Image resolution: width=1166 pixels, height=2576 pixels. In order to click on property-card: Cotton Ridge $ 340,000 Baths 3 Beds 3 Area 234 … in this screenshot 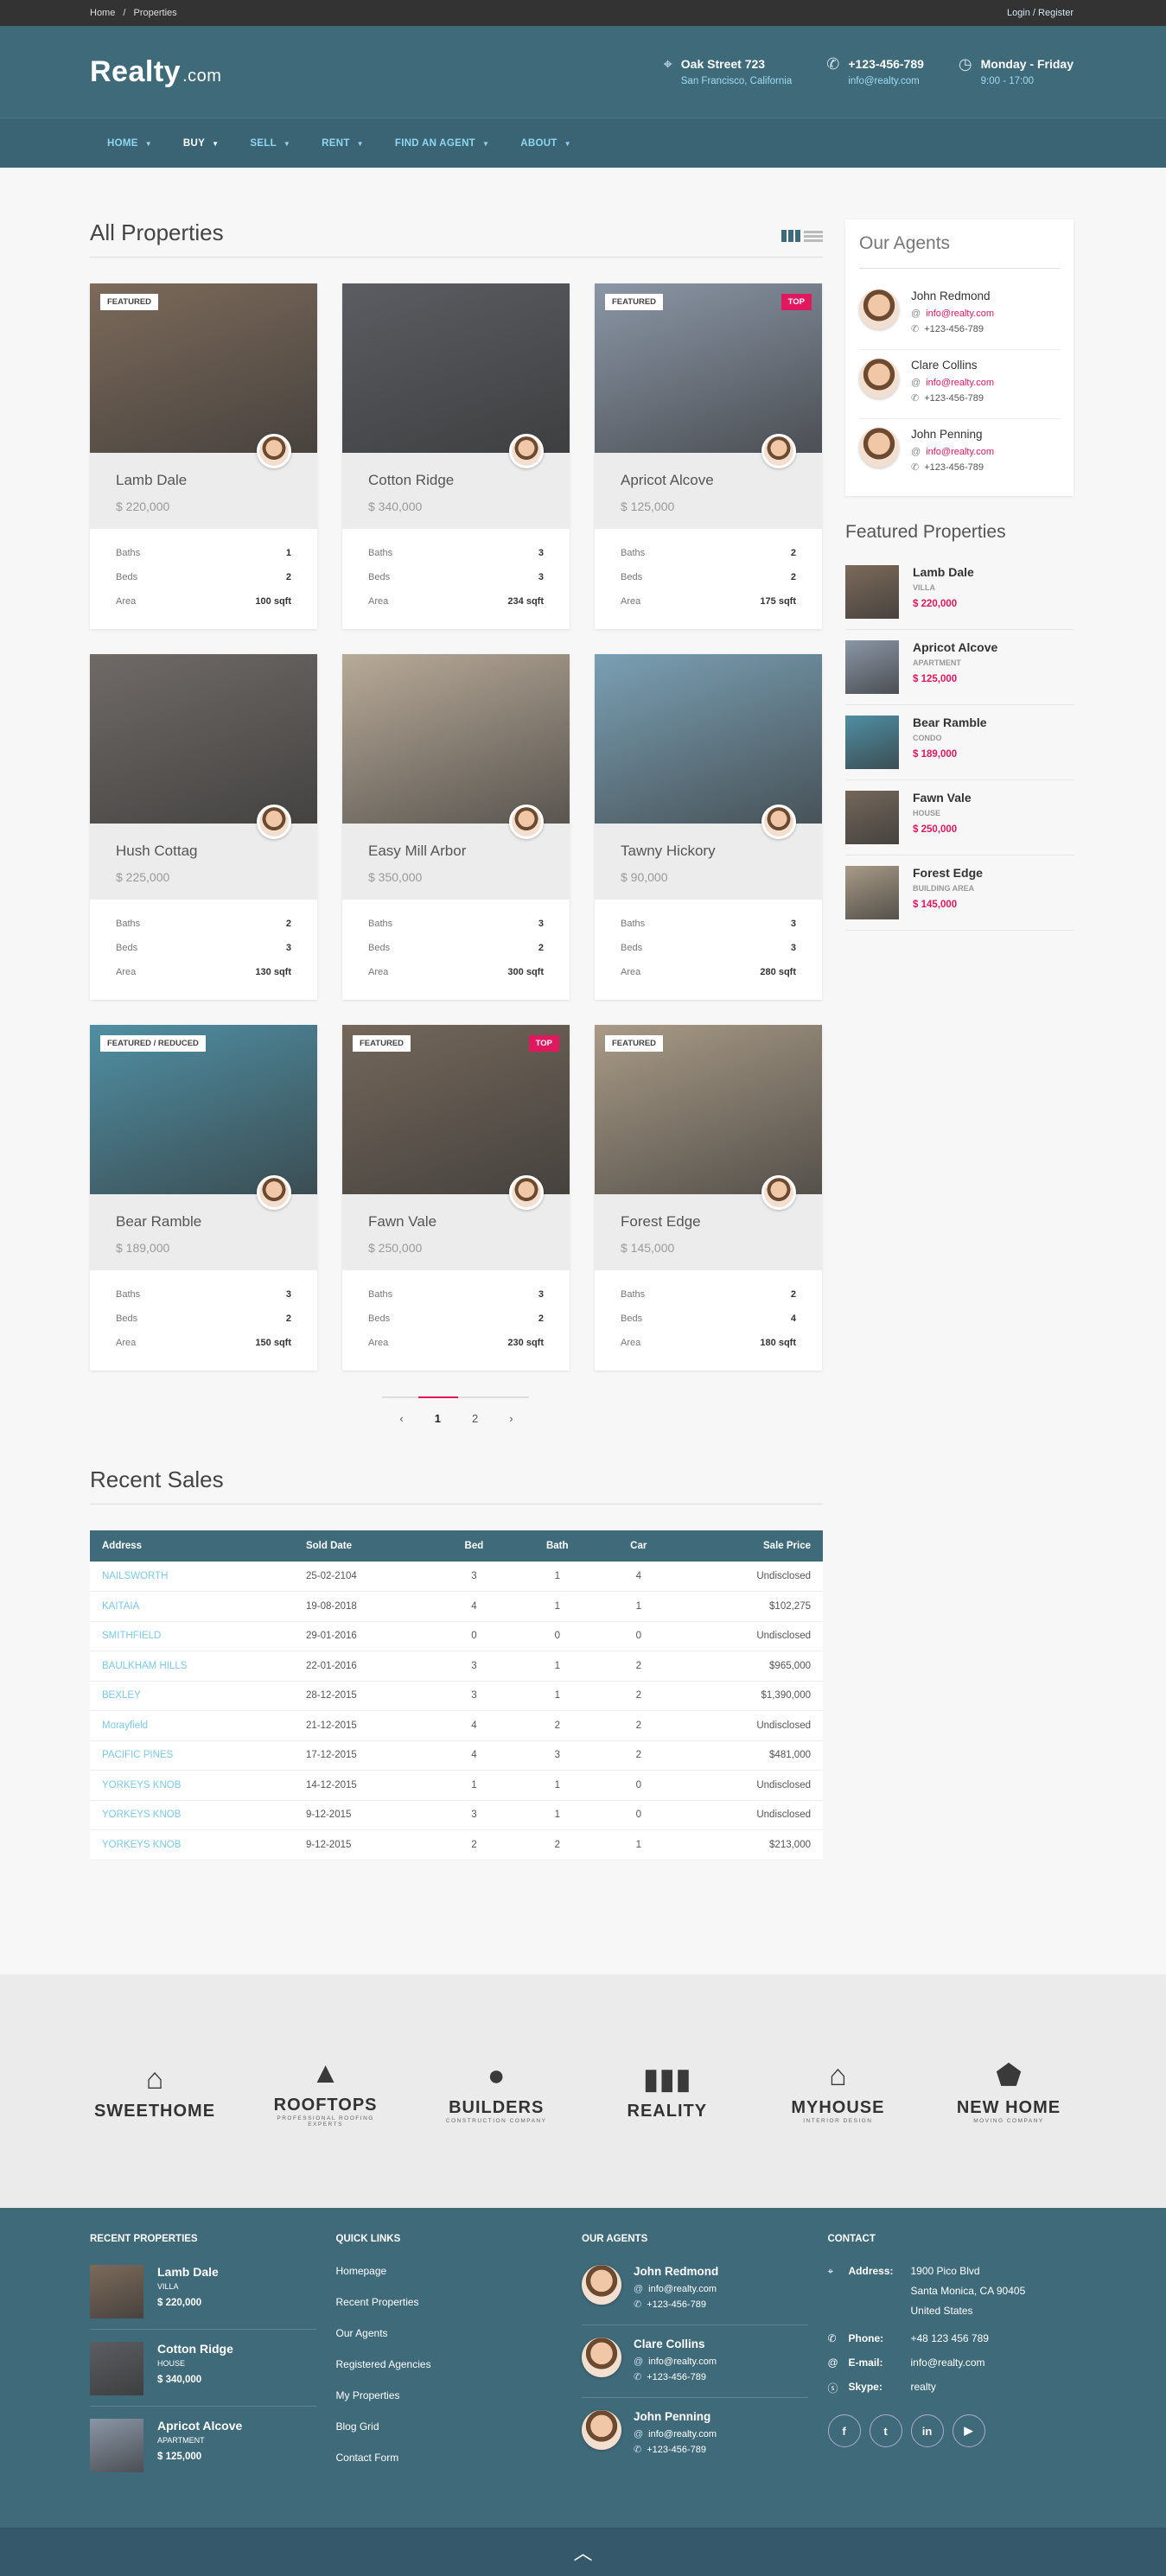, I will do `click(456, 456)`.